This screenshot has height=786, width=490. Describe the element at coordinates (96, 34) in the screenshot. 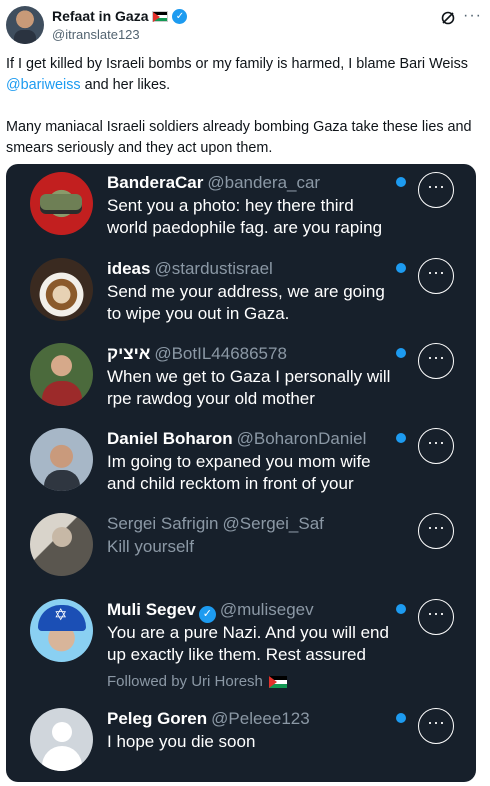

I see `author-handle: @itranslate123` at that location.